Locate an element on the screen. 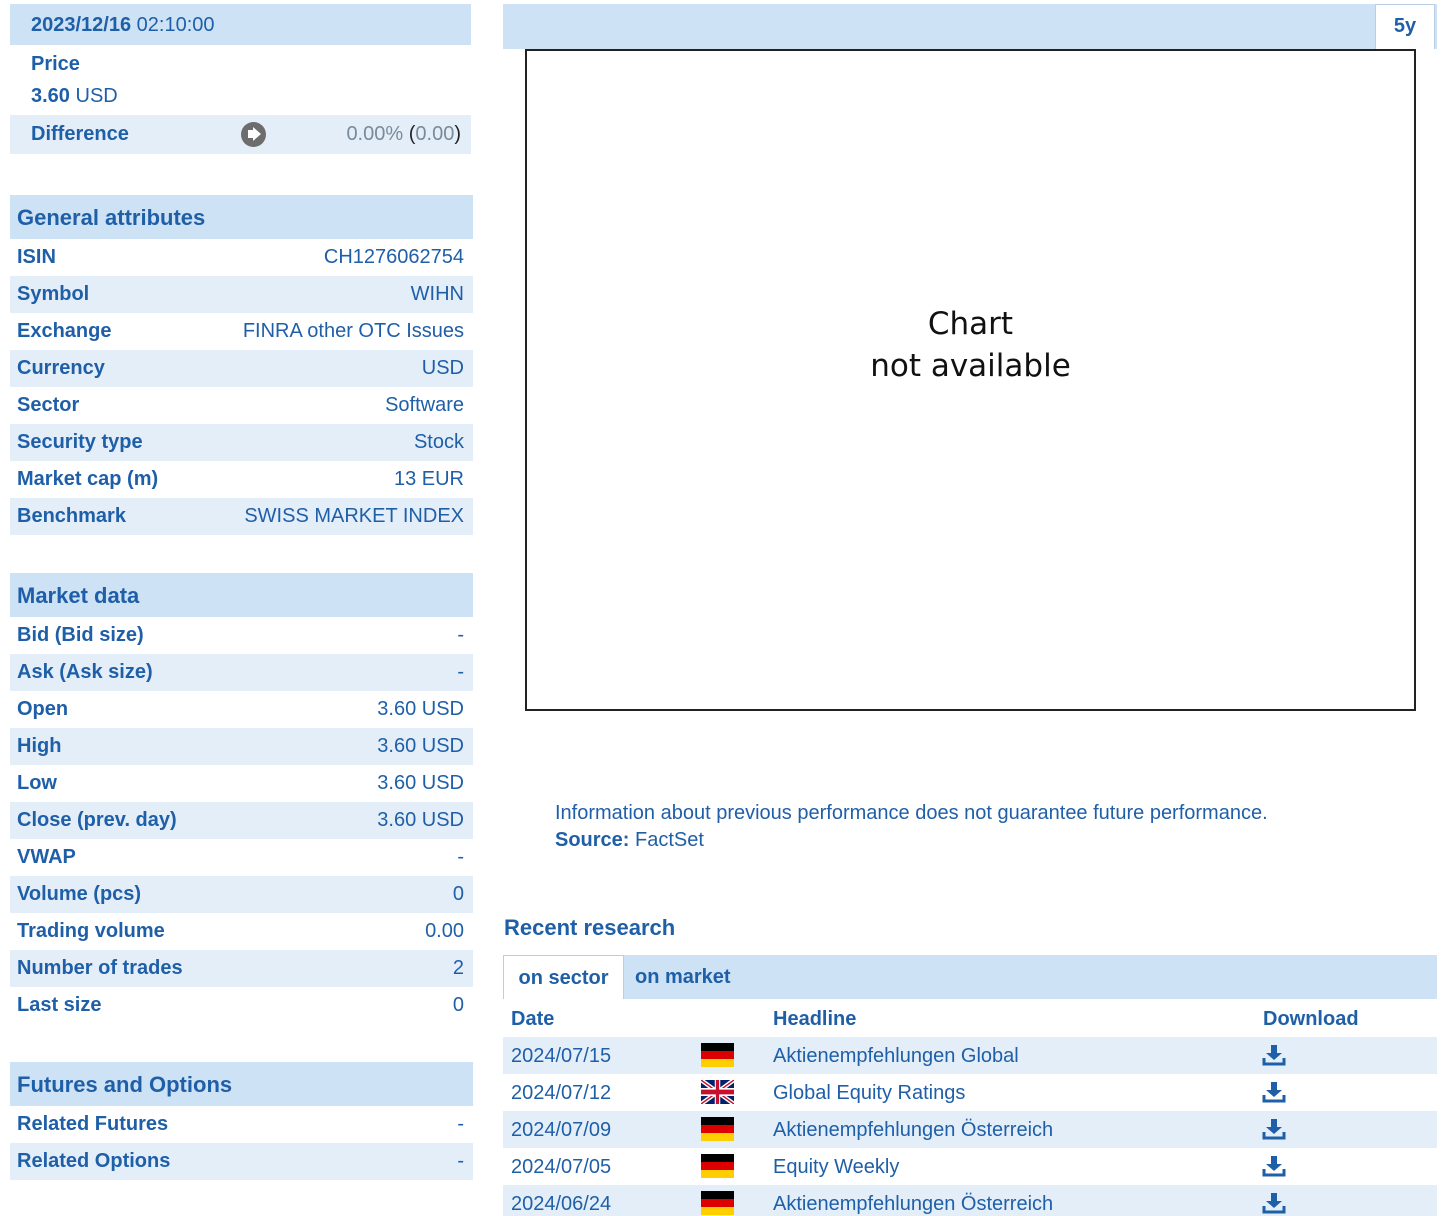 This screenshot has height=1216, width=1445. attribute-label: VWAP is located at coordinates (46, 857).